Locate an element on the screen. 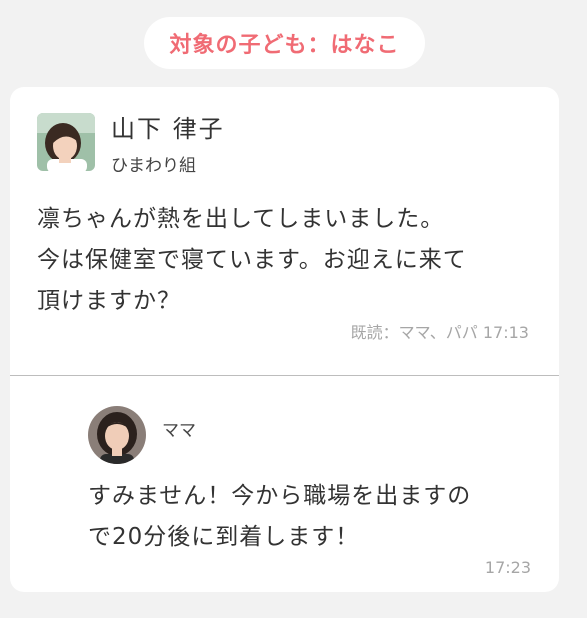 The image size is (587, 618). target-child-label: 対象の子ども：はなこ is located at coordinates (284, 43).